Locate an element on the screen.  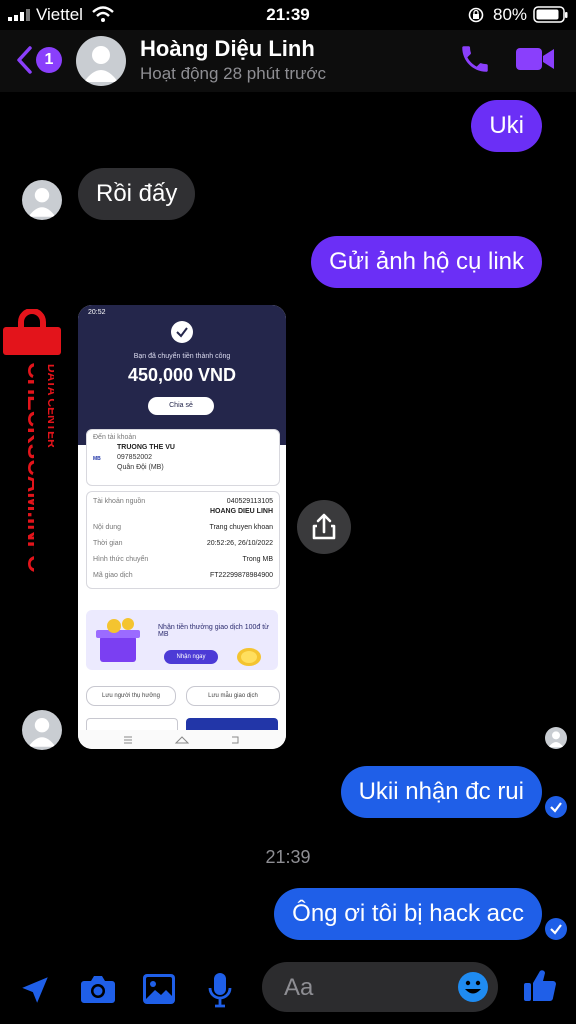
battery-percent: 80% is located at coordinates (510, 14).